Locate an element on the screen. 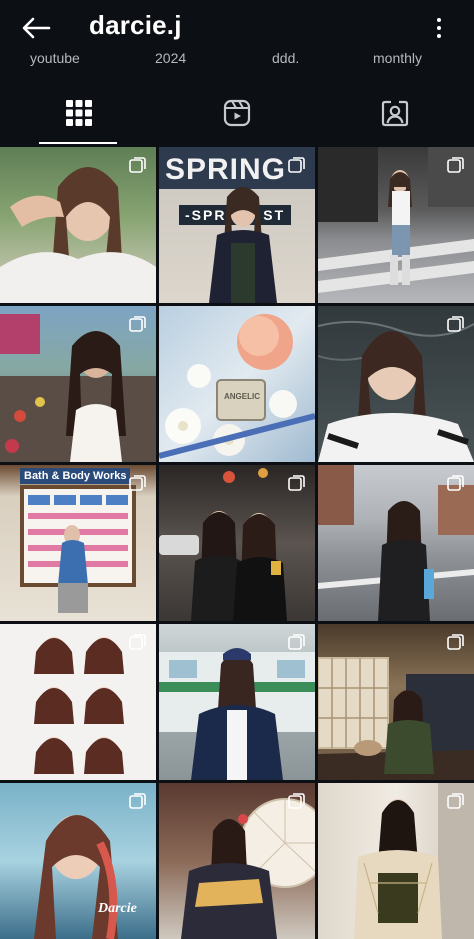 The height and width of the screenshot is (939, 474). tab-tagged is located at coordinates (395, 113).